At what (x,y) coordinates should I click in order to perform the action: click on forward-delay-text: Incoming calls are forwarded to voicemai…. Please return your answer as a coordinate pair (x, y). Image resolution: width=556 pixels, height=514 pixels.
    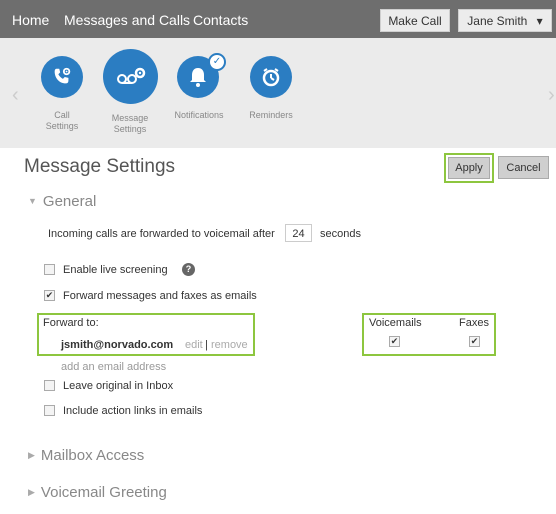
    Looking at the image, I should click on (161, 234).